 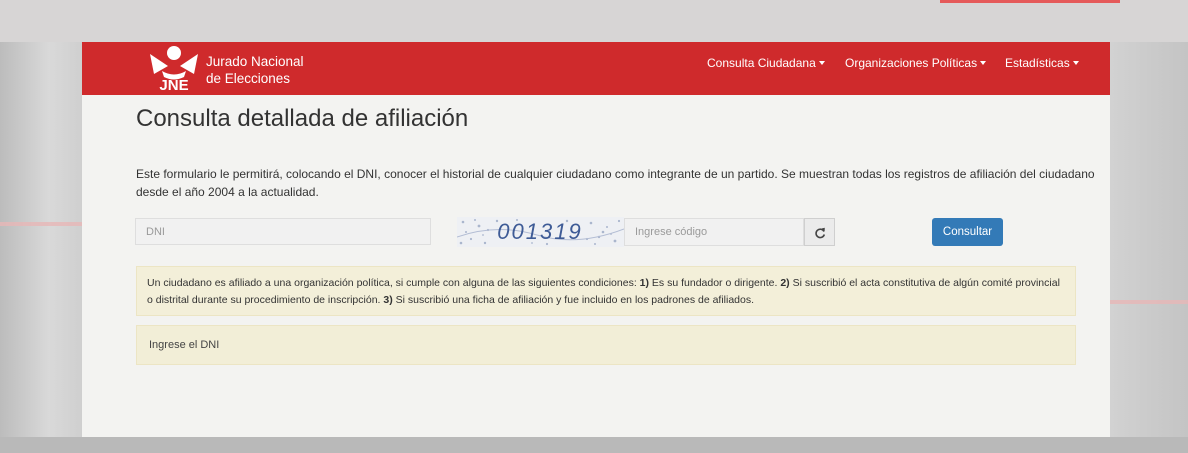 I want to click on background-right, so click(x=1149, y=247).